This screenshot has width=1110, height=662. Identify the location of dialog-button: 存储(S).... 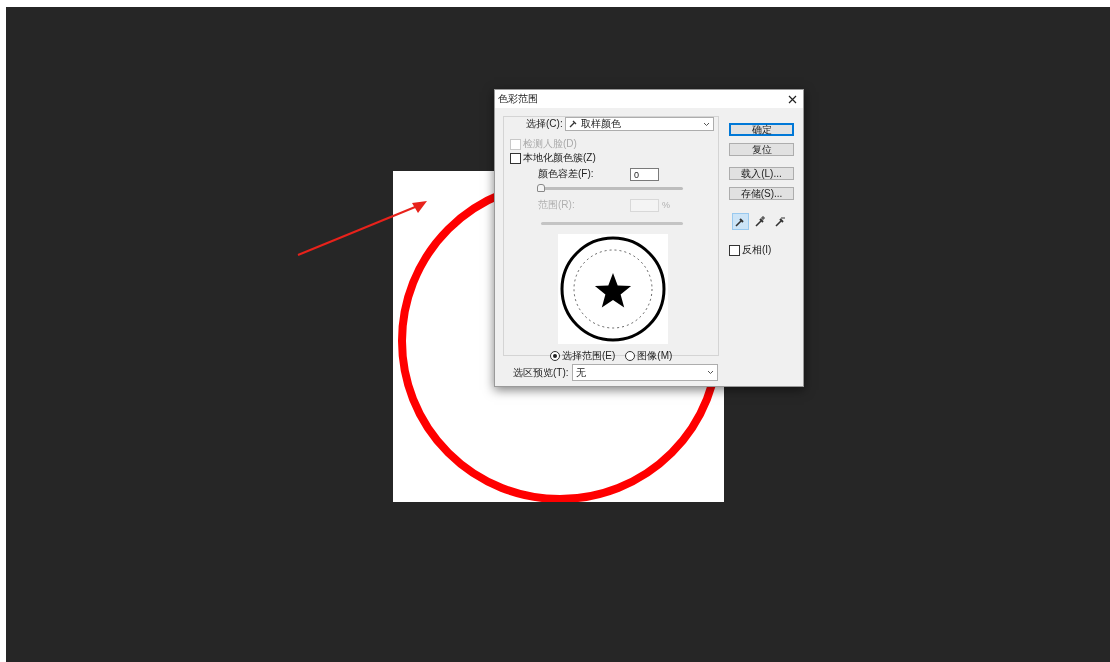
(761, 193).